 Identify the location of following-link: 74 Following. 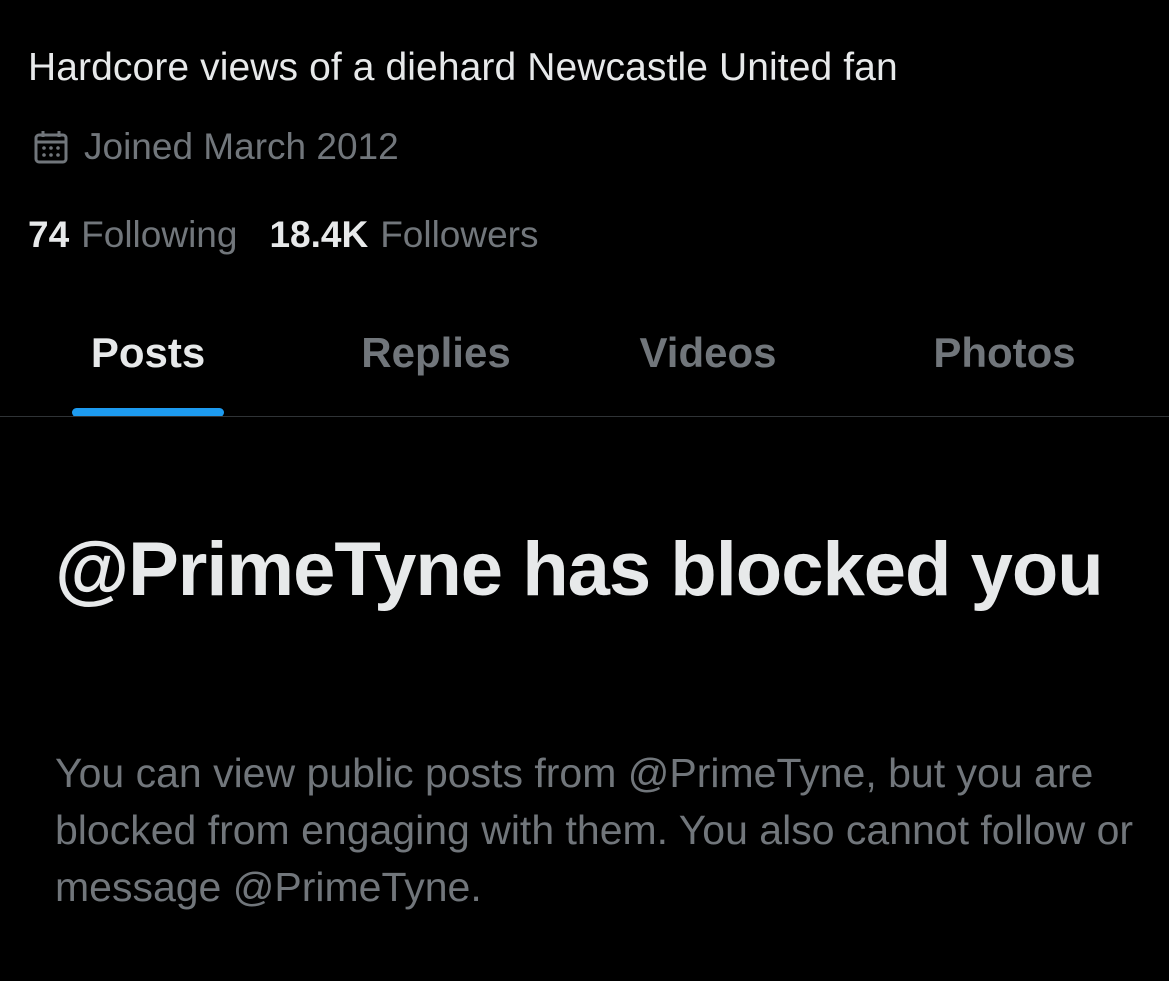
(132, 235).